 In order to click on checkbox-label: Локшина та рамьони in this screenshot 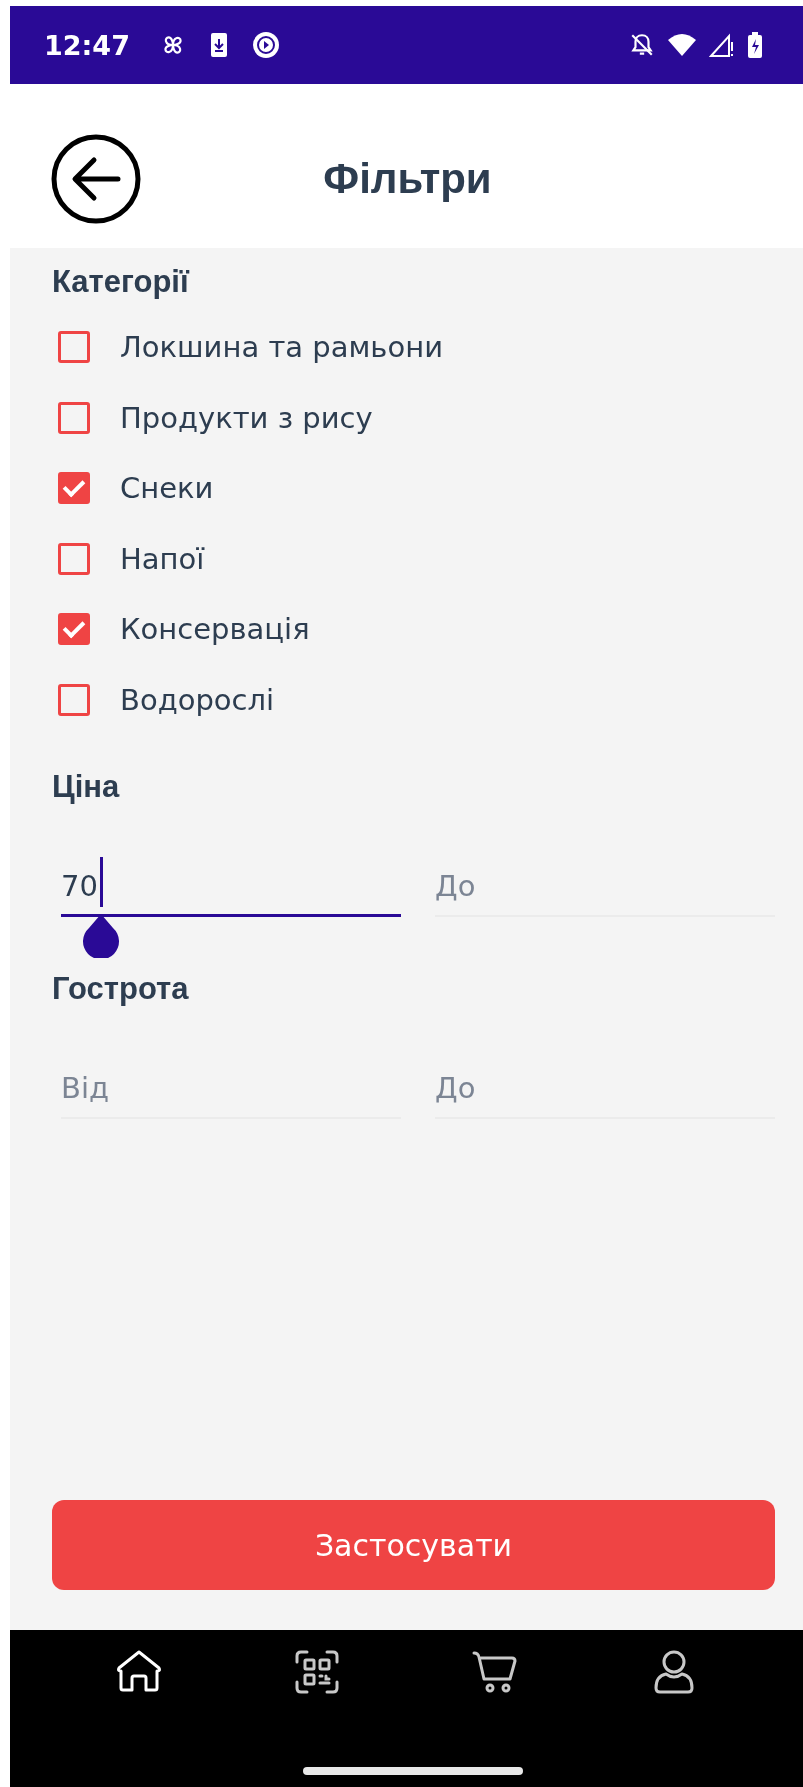, I will do `click(281, 347)`.